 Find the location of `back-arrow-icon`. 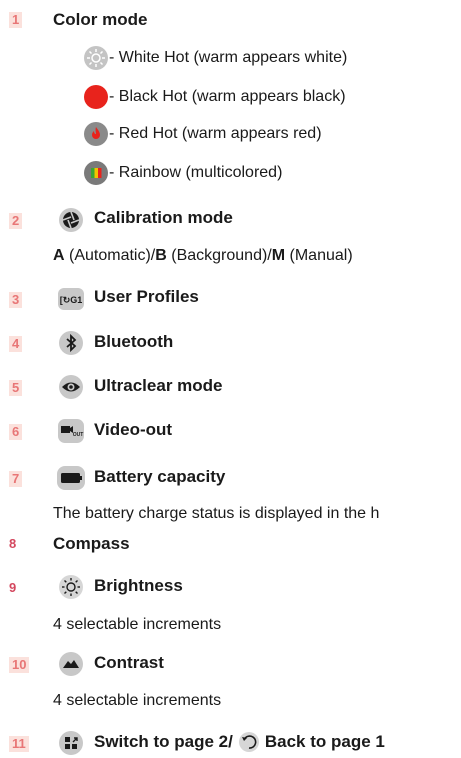

back-arrow-icon is located at coordinates (249, 742).